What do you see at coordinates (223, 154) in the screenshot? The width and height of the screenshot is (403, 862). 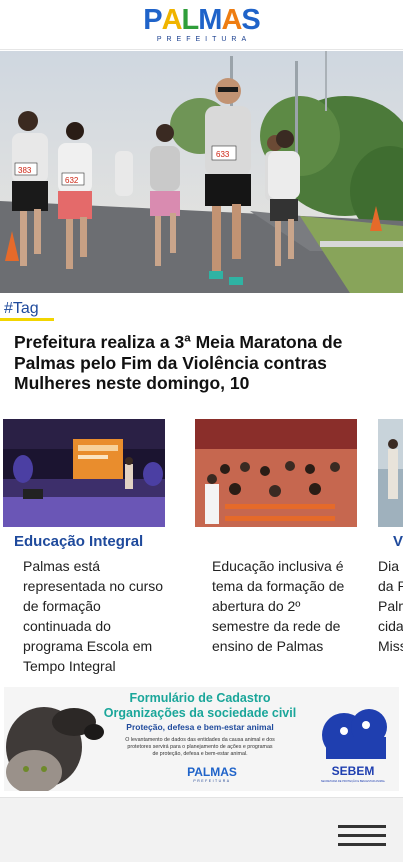 I see `bib-number: 633` at bounding box center [223, 154].